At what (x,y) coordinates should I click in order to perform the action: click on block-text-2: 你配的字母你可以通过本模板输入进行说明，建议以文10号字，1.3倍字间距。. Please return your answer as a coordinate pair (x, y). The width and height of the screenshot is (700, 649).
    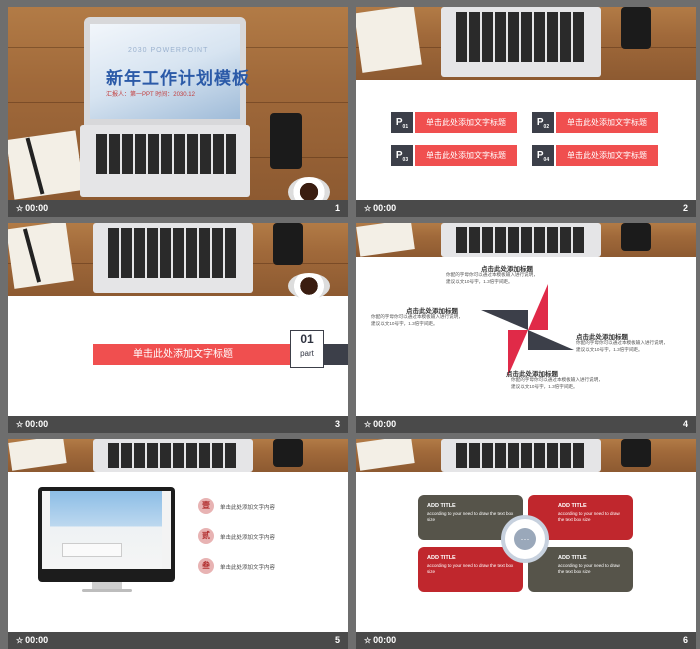
    Looking at the image, I should click on (417, 320).